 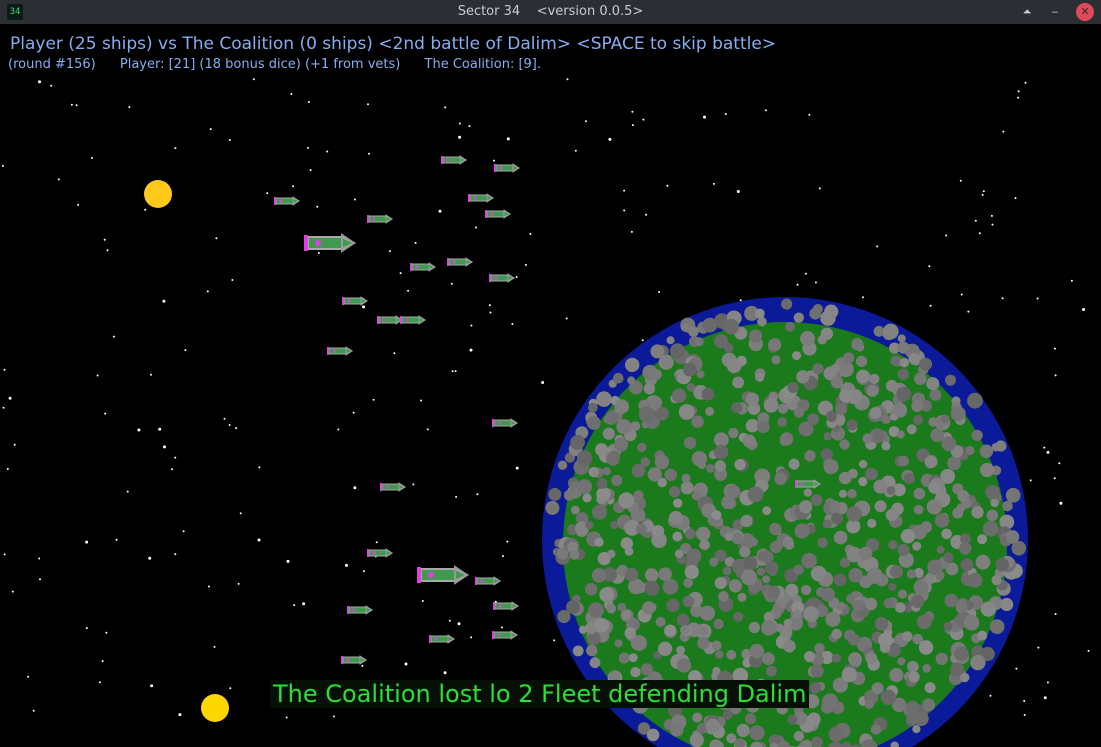 I want to click on maximize-icon: ⏶, so click(x=1027, y=12).